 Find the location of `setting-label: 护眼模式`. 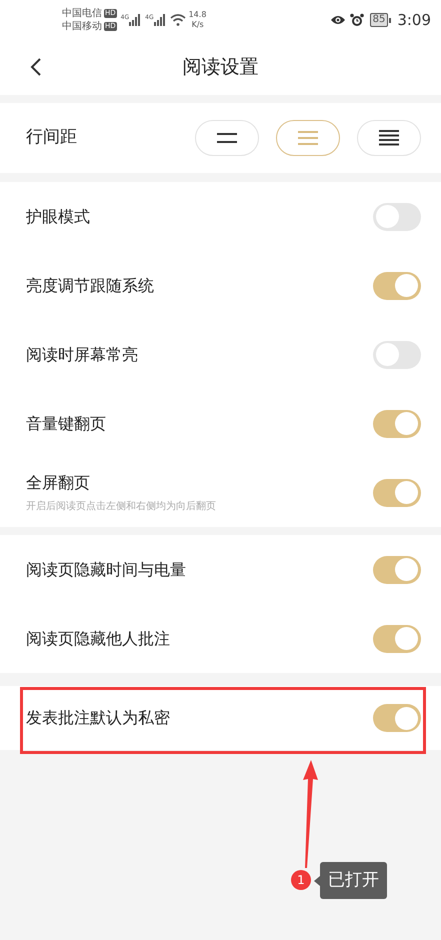

setting-label: 护眼模式 is located at coordinates (58, 217).